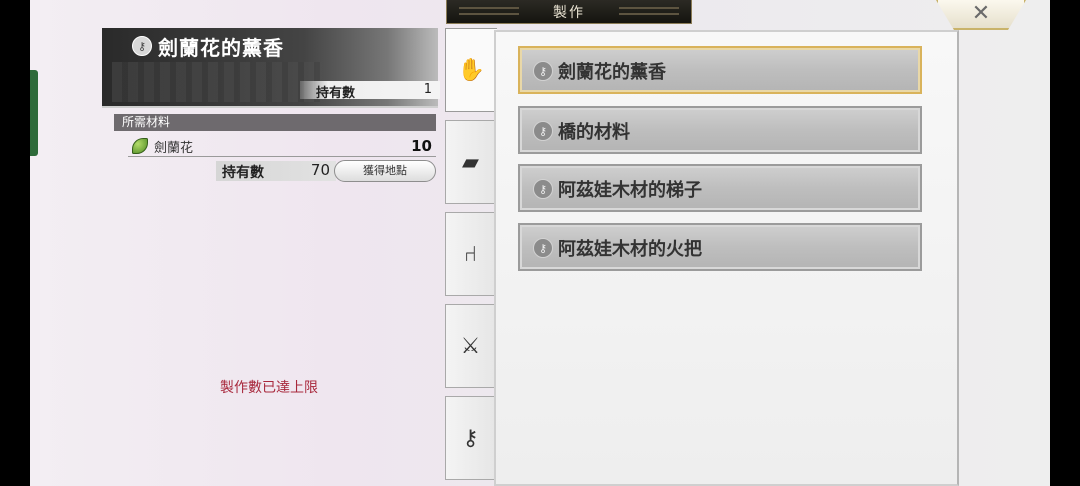 This screenshot has height=486, width=1080. I want to click on key-icon: ⚷, so click(470, 438).